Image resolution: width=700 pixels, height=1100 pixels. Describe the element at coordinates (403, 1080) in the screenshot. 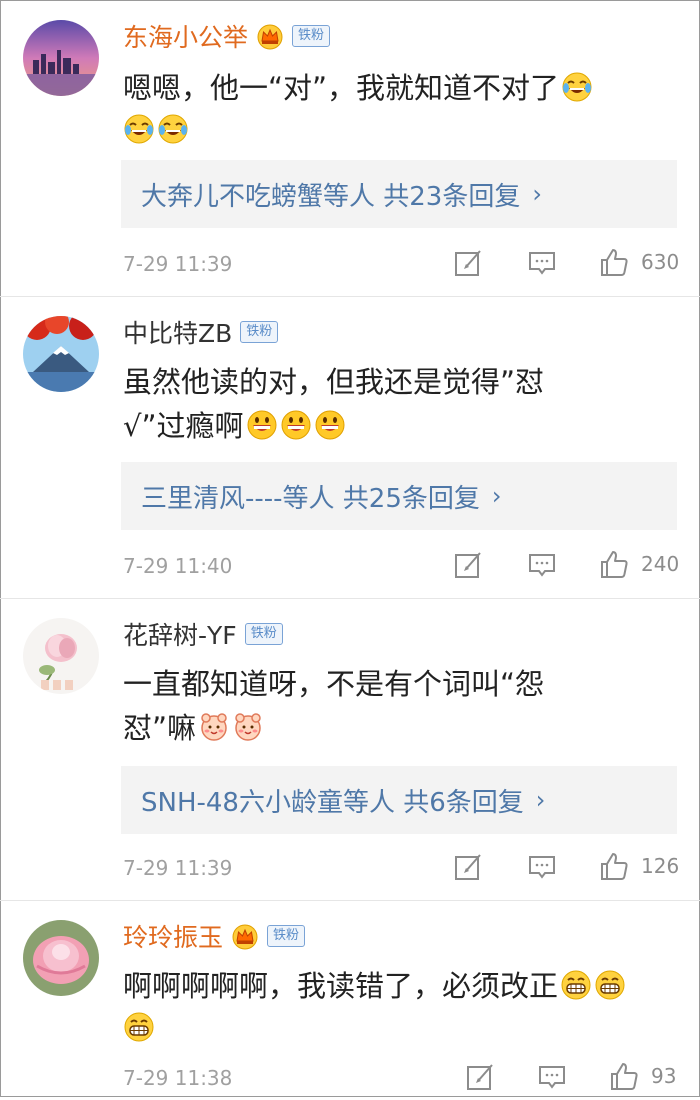

I see `comment-footer: 7-29 11:38 93` at that location.